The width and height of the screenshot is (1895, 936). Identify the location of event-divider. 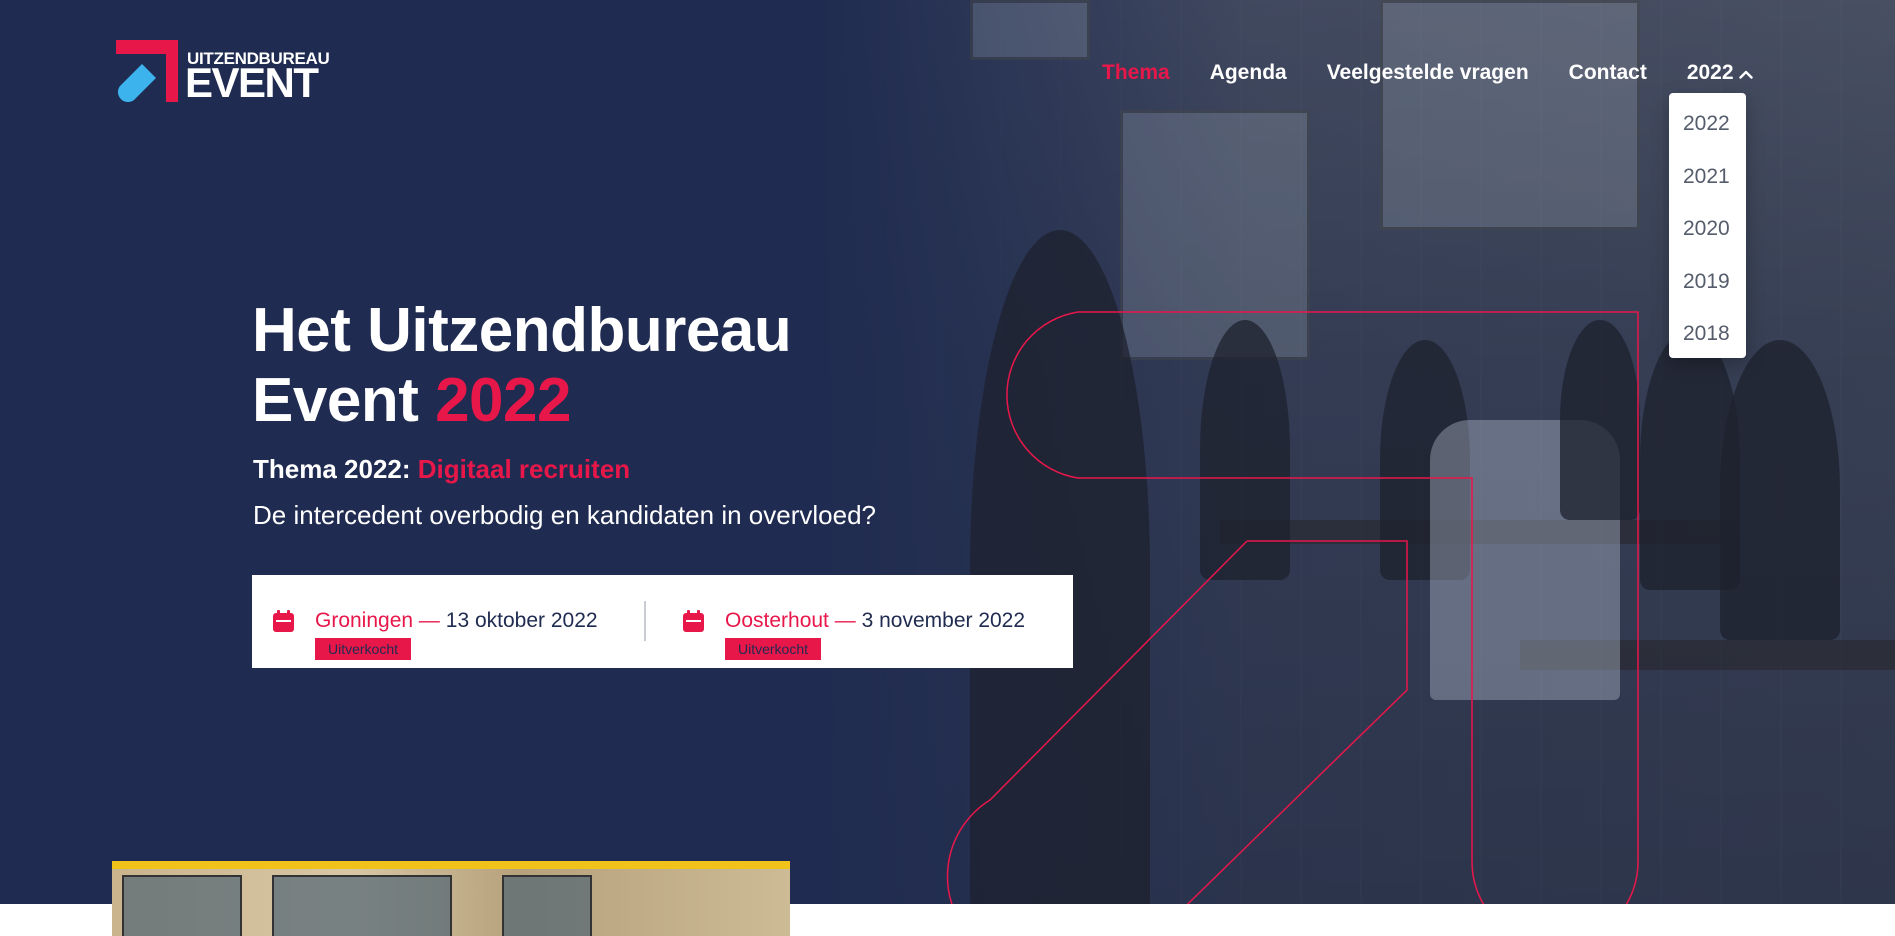
(645, 621).